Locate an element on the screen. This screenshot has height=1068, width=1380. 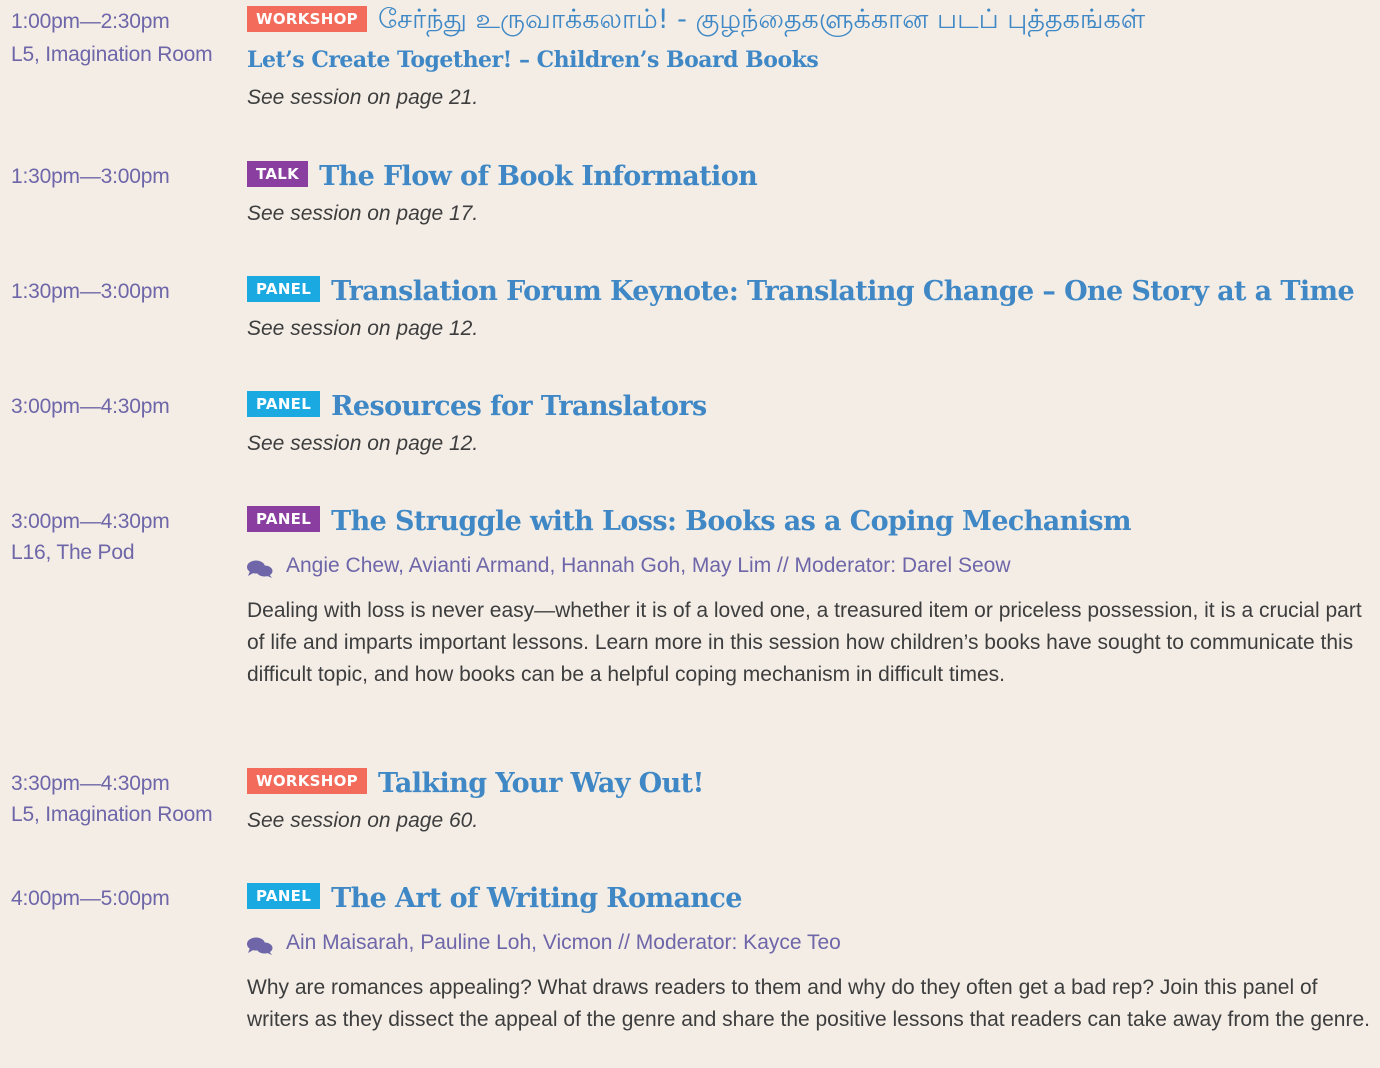
session-title: Talking Your Way Out! is located at coordinates (540, 783).